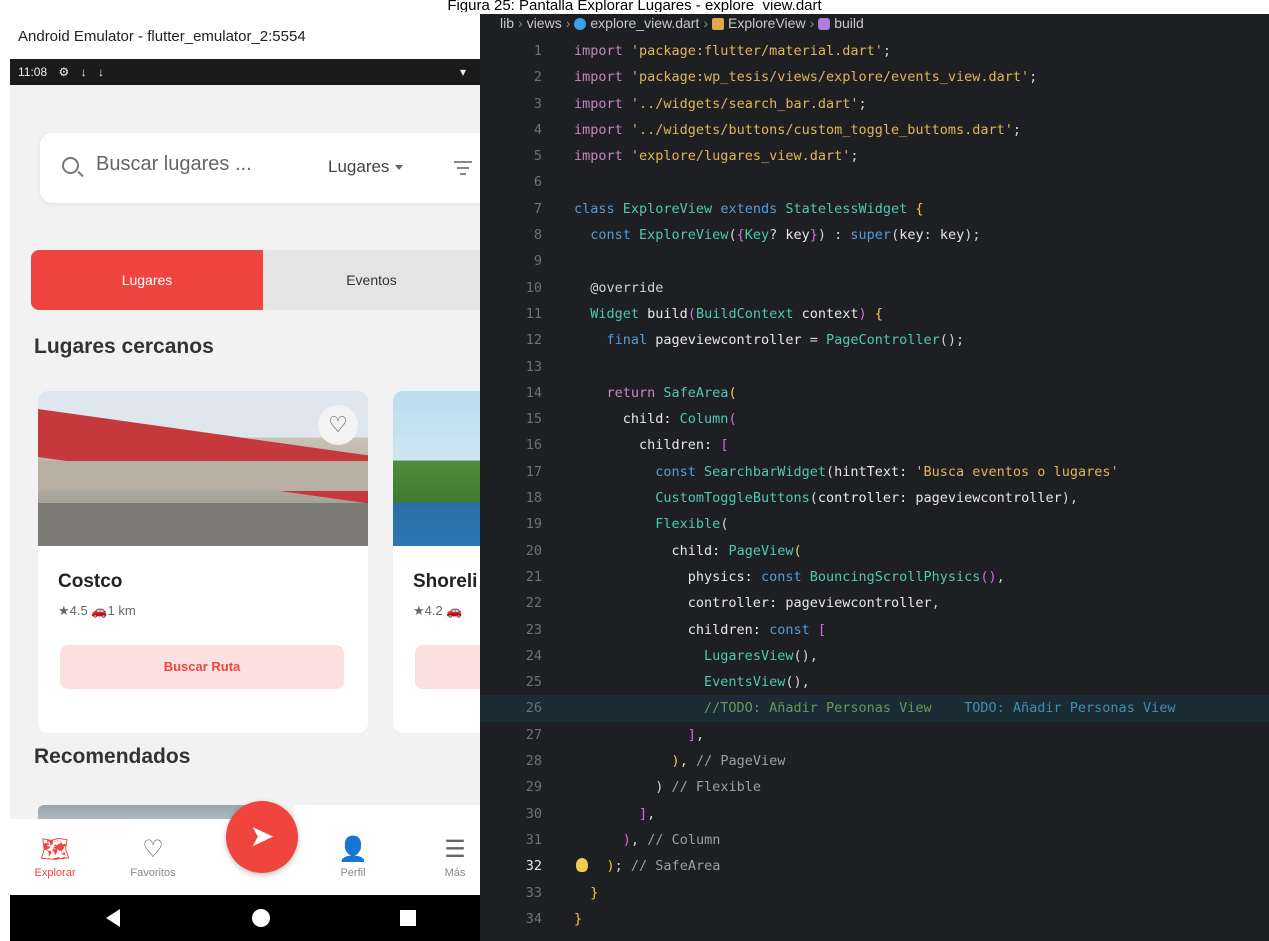  Describe the element at coordinates (688, 550) in the screenshot. I see `code-text: child: PageView(` at that location.